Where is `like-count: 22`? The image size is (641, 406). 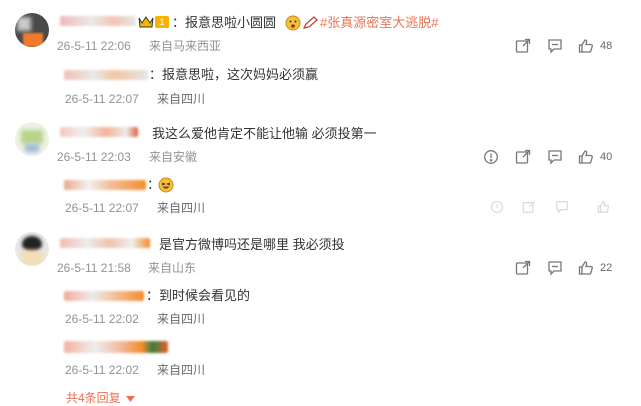
like-count: 22 is located at coordinates (606, 268).